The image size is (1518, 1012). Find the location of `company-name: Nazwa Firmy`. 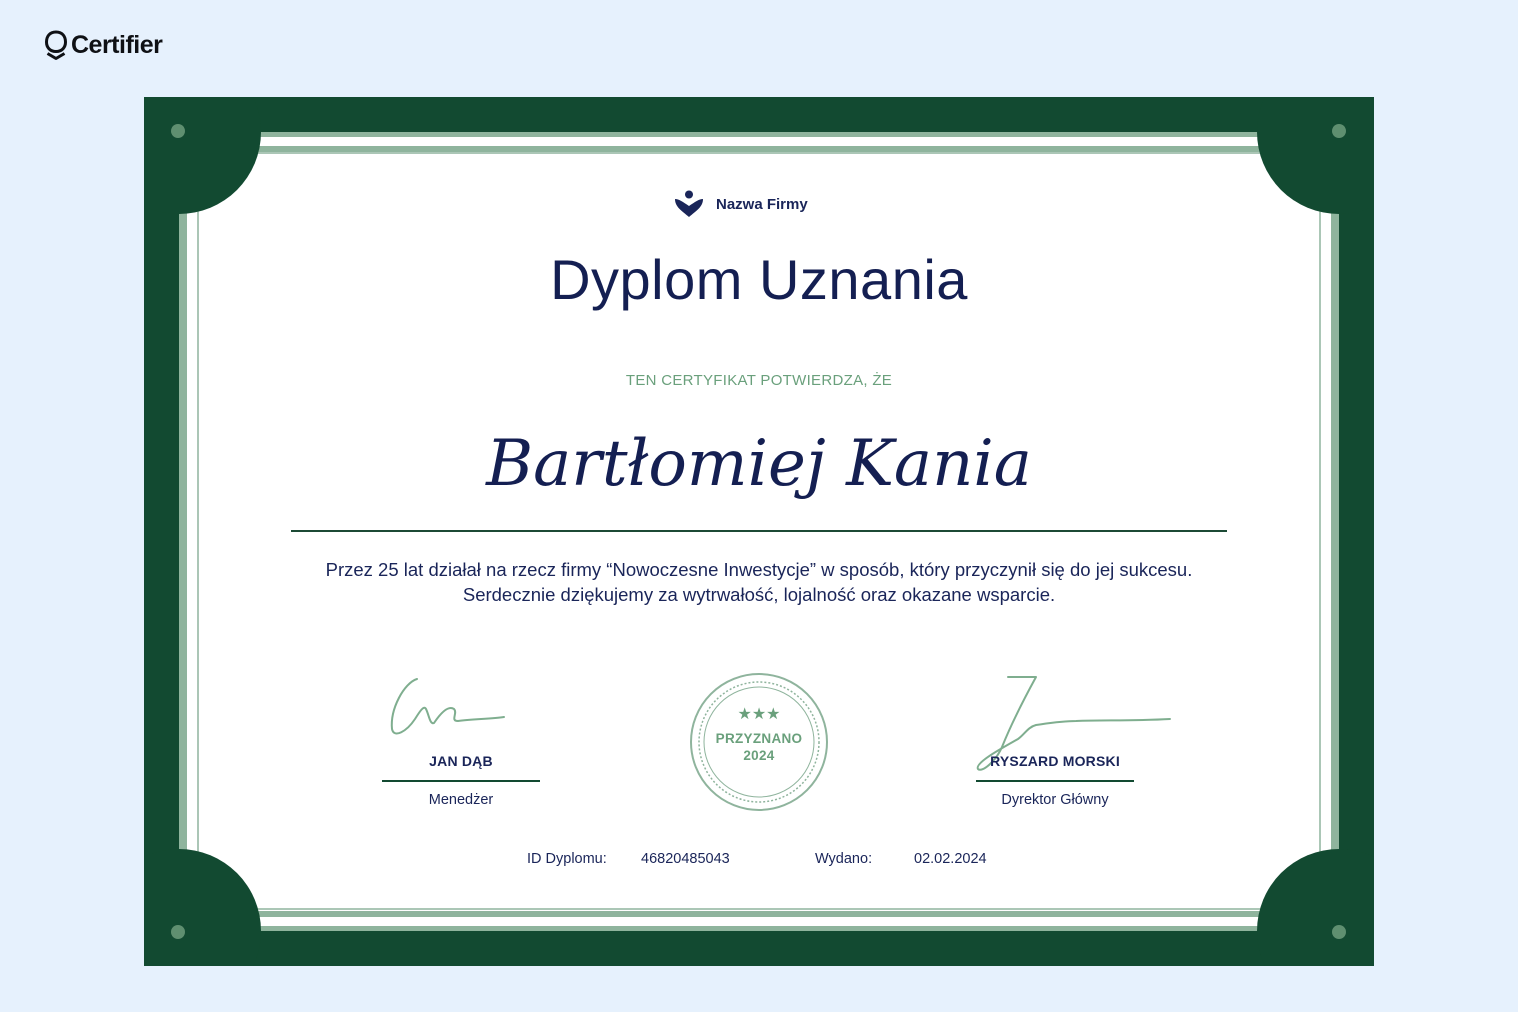

company-name: Nazwa Firmy is located at coordinates (762, 204).